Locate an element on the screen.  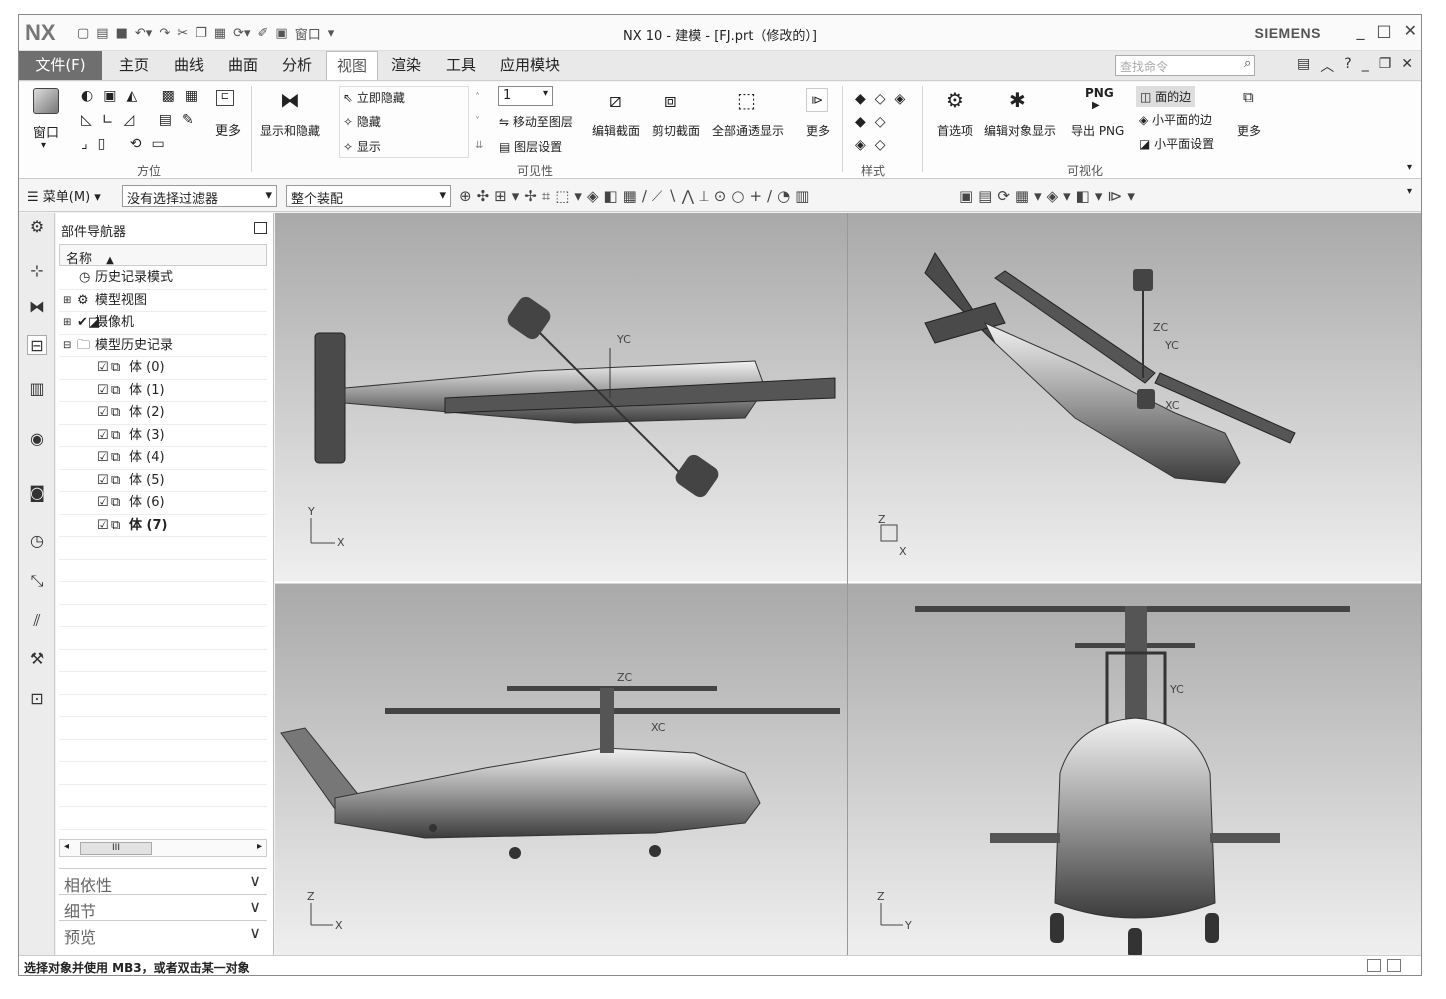
toolbar-options-icon: ▾ is located at coordinates (1409, 191).